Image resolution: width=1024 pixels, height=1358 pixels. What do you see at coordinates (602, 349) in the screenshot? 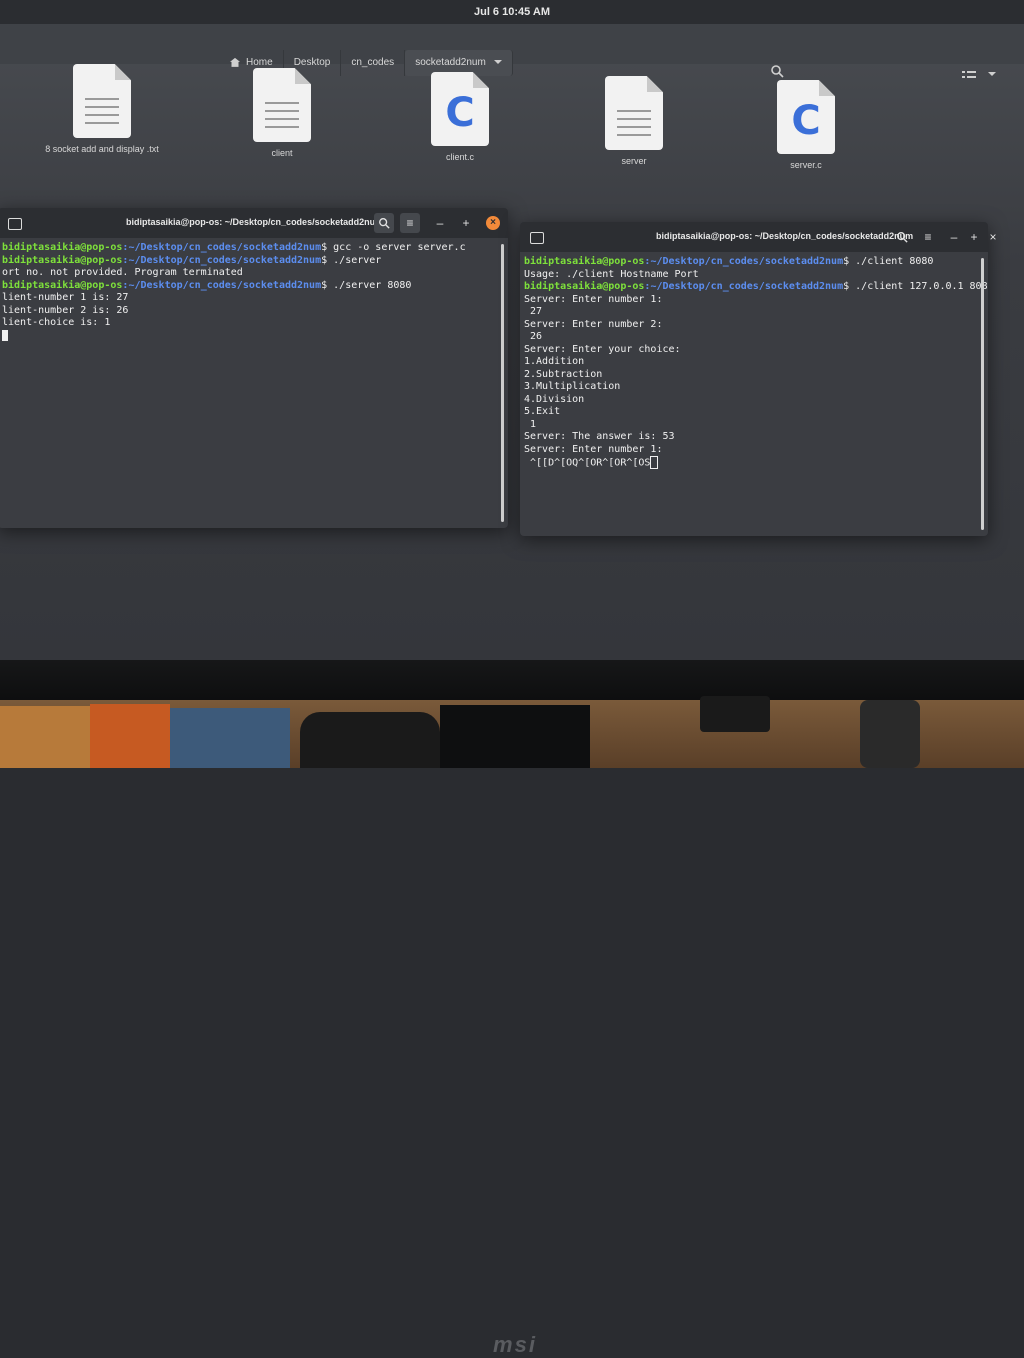
I see `terminal-line: Server: Enter your choice:` at bounding box center [602, 349].